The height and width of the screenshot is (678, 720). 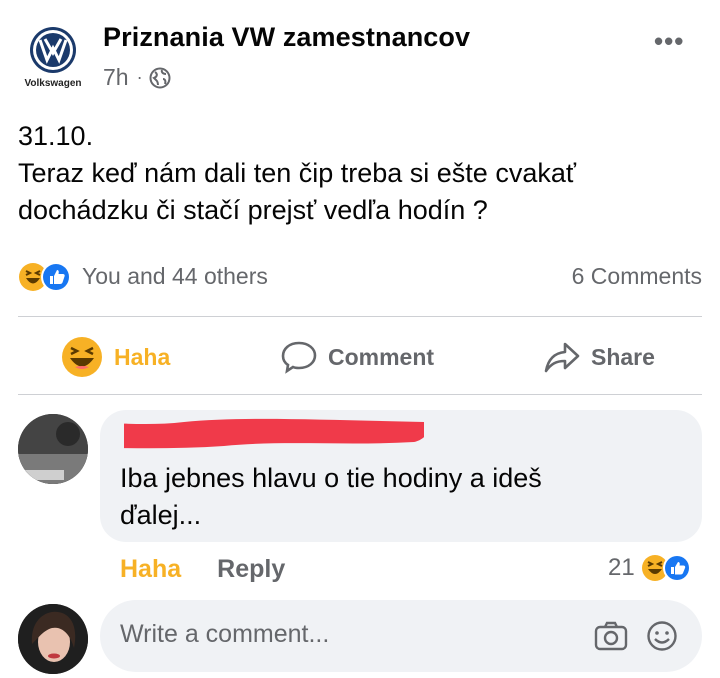 What do you see at coordinates (116, 77) in the screenshot?
I see `post-time: 7h` at bounding box center [116, 77].